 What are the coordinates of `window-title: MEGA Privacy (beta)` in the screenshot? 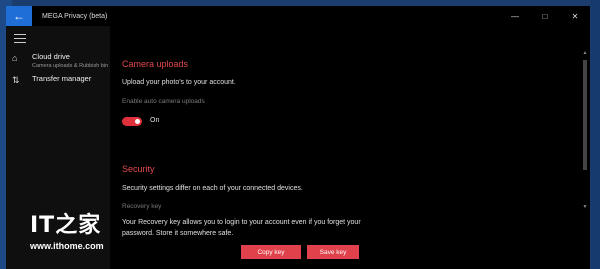 It's located at (75, 16).